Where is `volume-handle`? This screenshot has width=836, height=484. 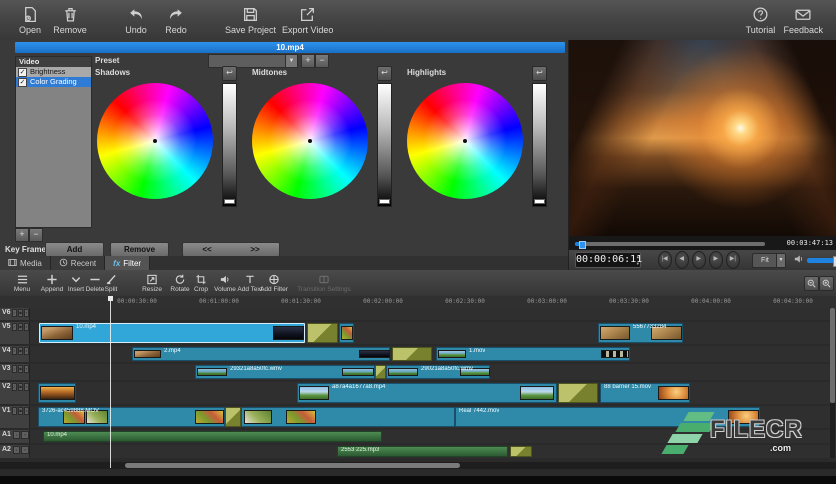
volume-handle is located at coordinates (834, 261).